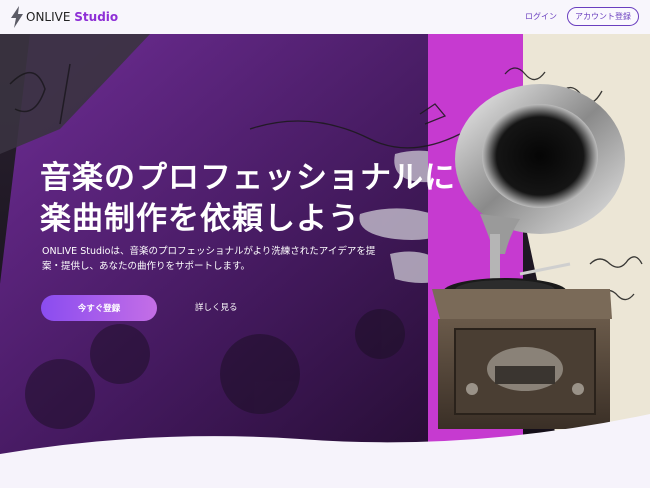 The height and width of the screenshot is (488, 650). I want to click on hero-headline: 音楽のプロフェッショナルに 楽曲制作を依頼しよう, so click(248, 199).